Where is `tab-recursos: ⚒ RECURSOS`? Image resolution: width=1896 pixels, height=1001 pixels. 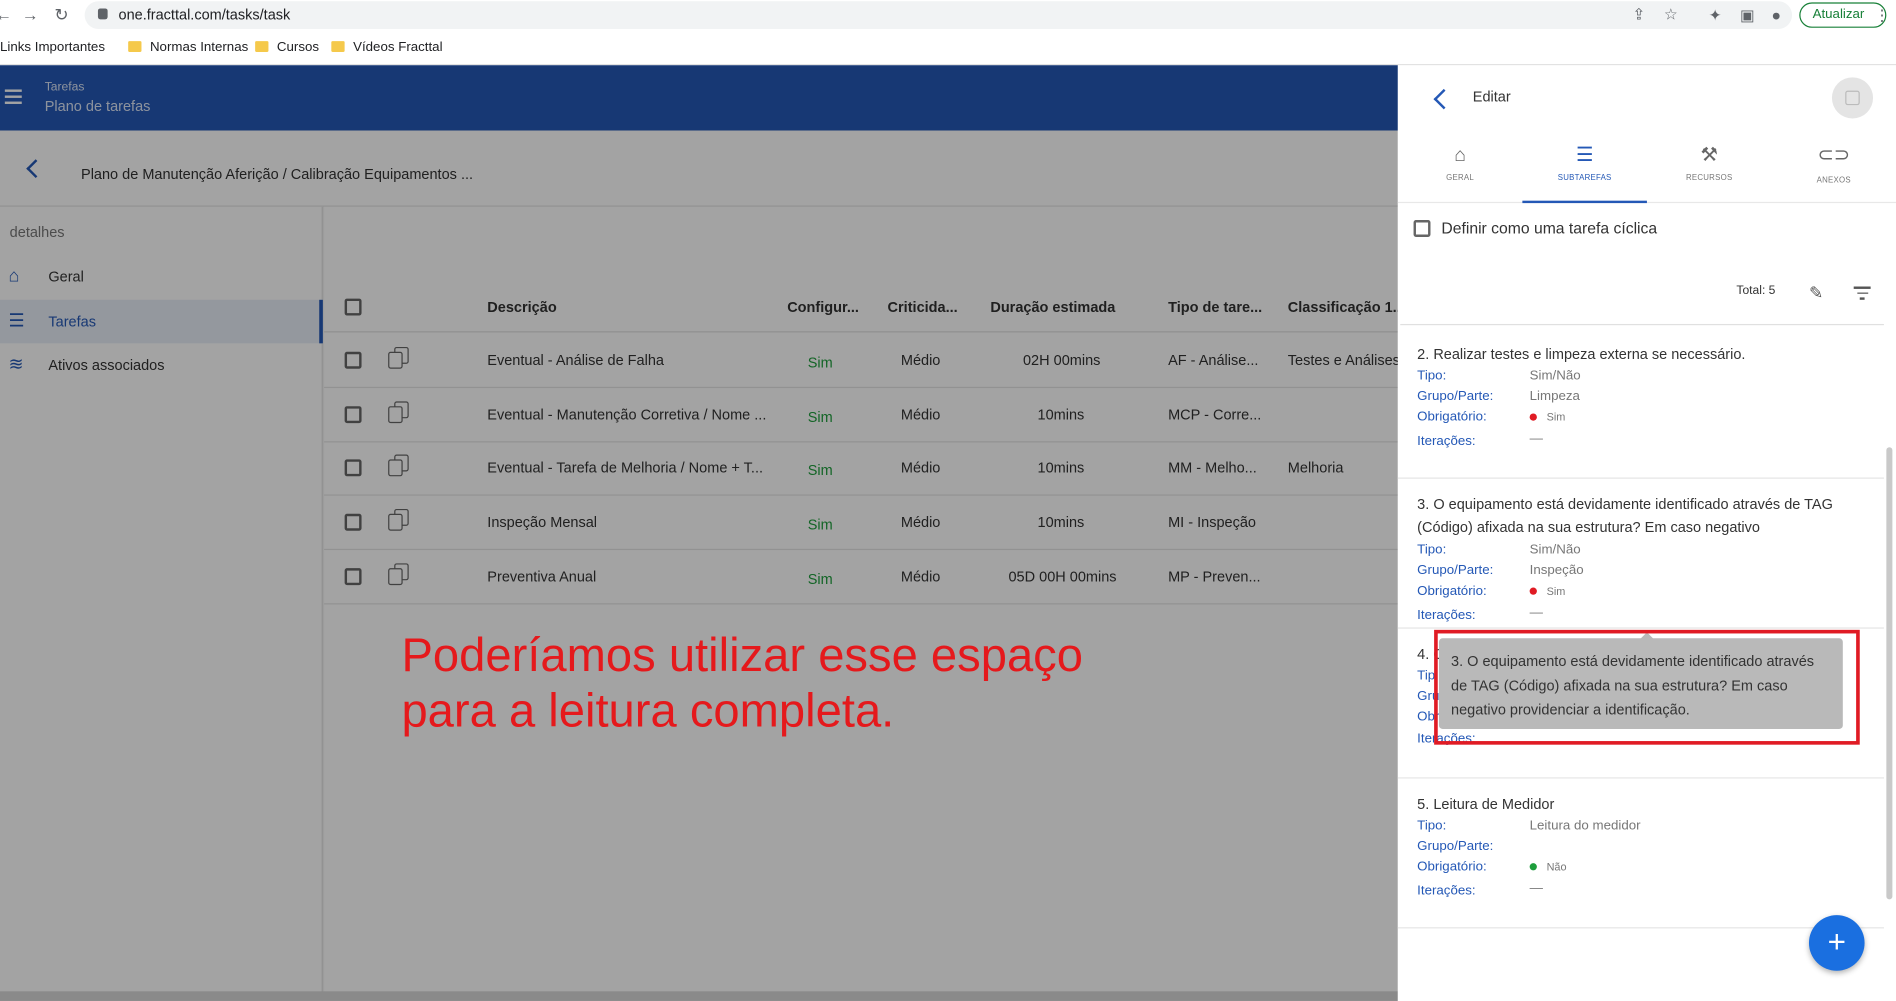 tab-recursos: ⚒ RECURSOS is located at coordinates (1709, 170).